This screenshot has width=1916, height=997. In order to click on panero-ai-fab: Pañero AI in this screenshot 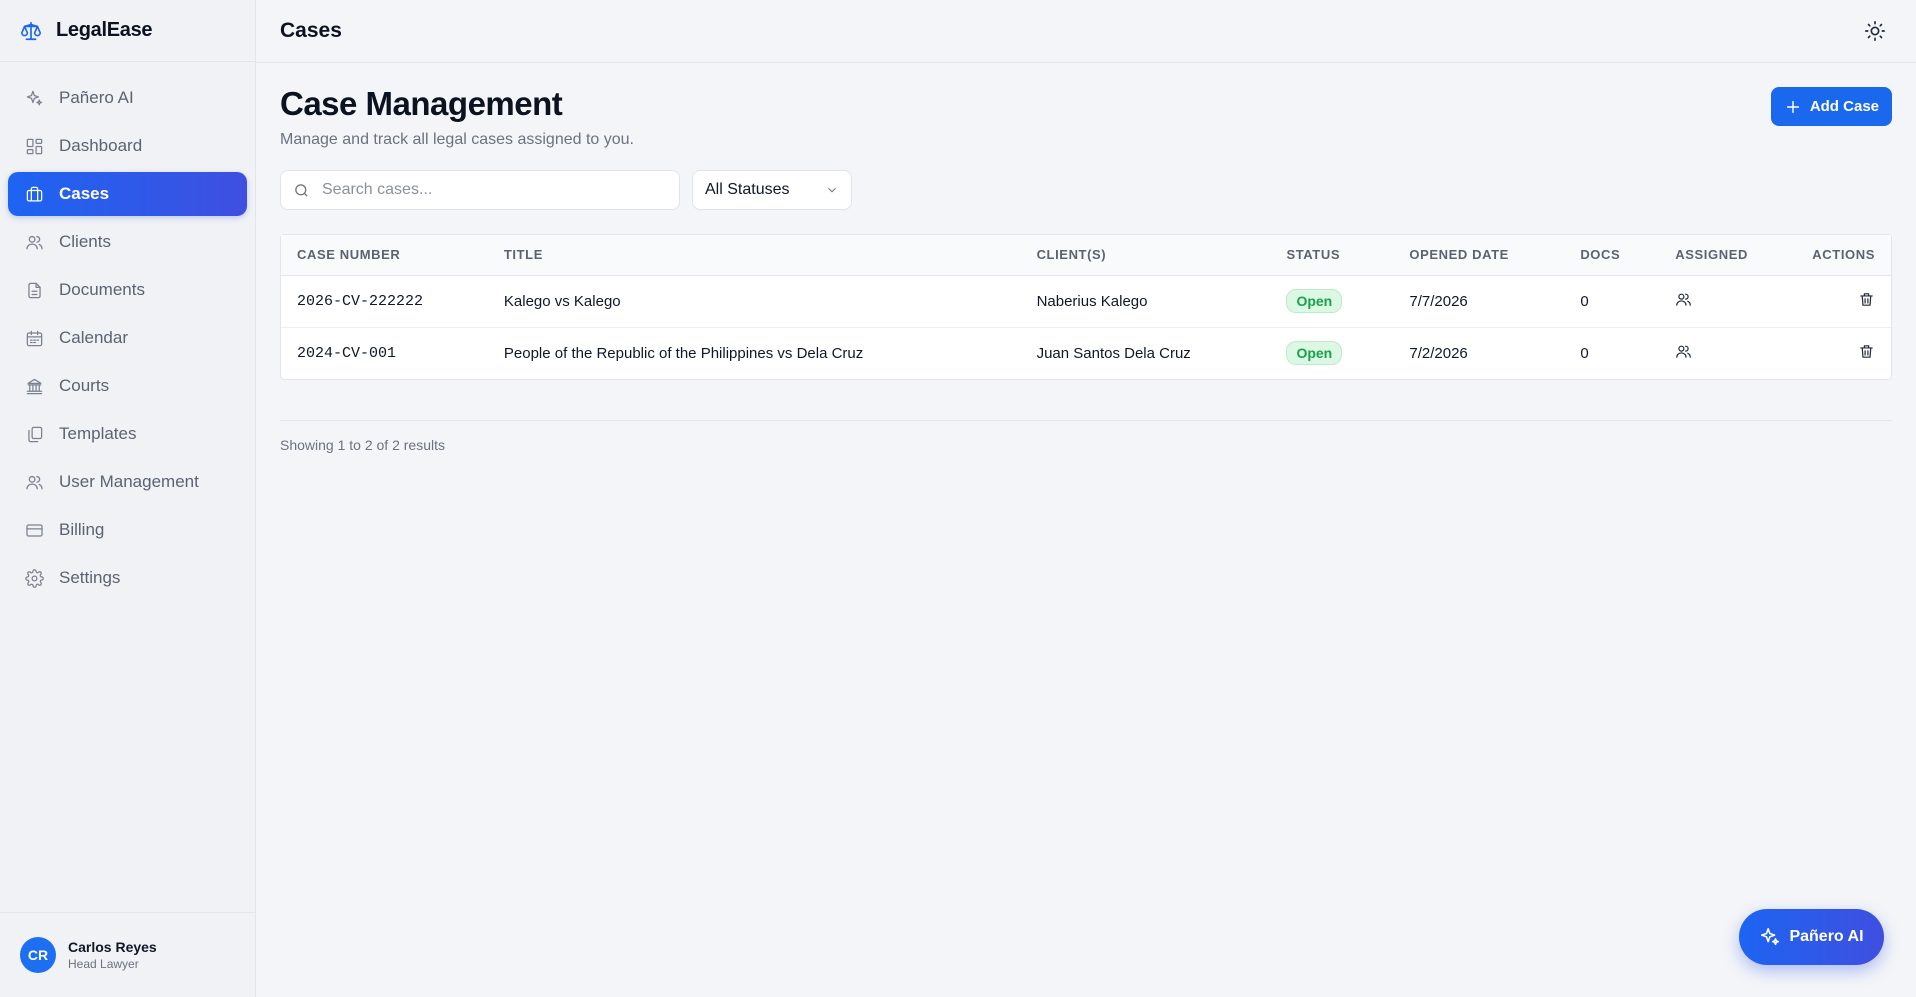, I will do `click(1811, 937)`.